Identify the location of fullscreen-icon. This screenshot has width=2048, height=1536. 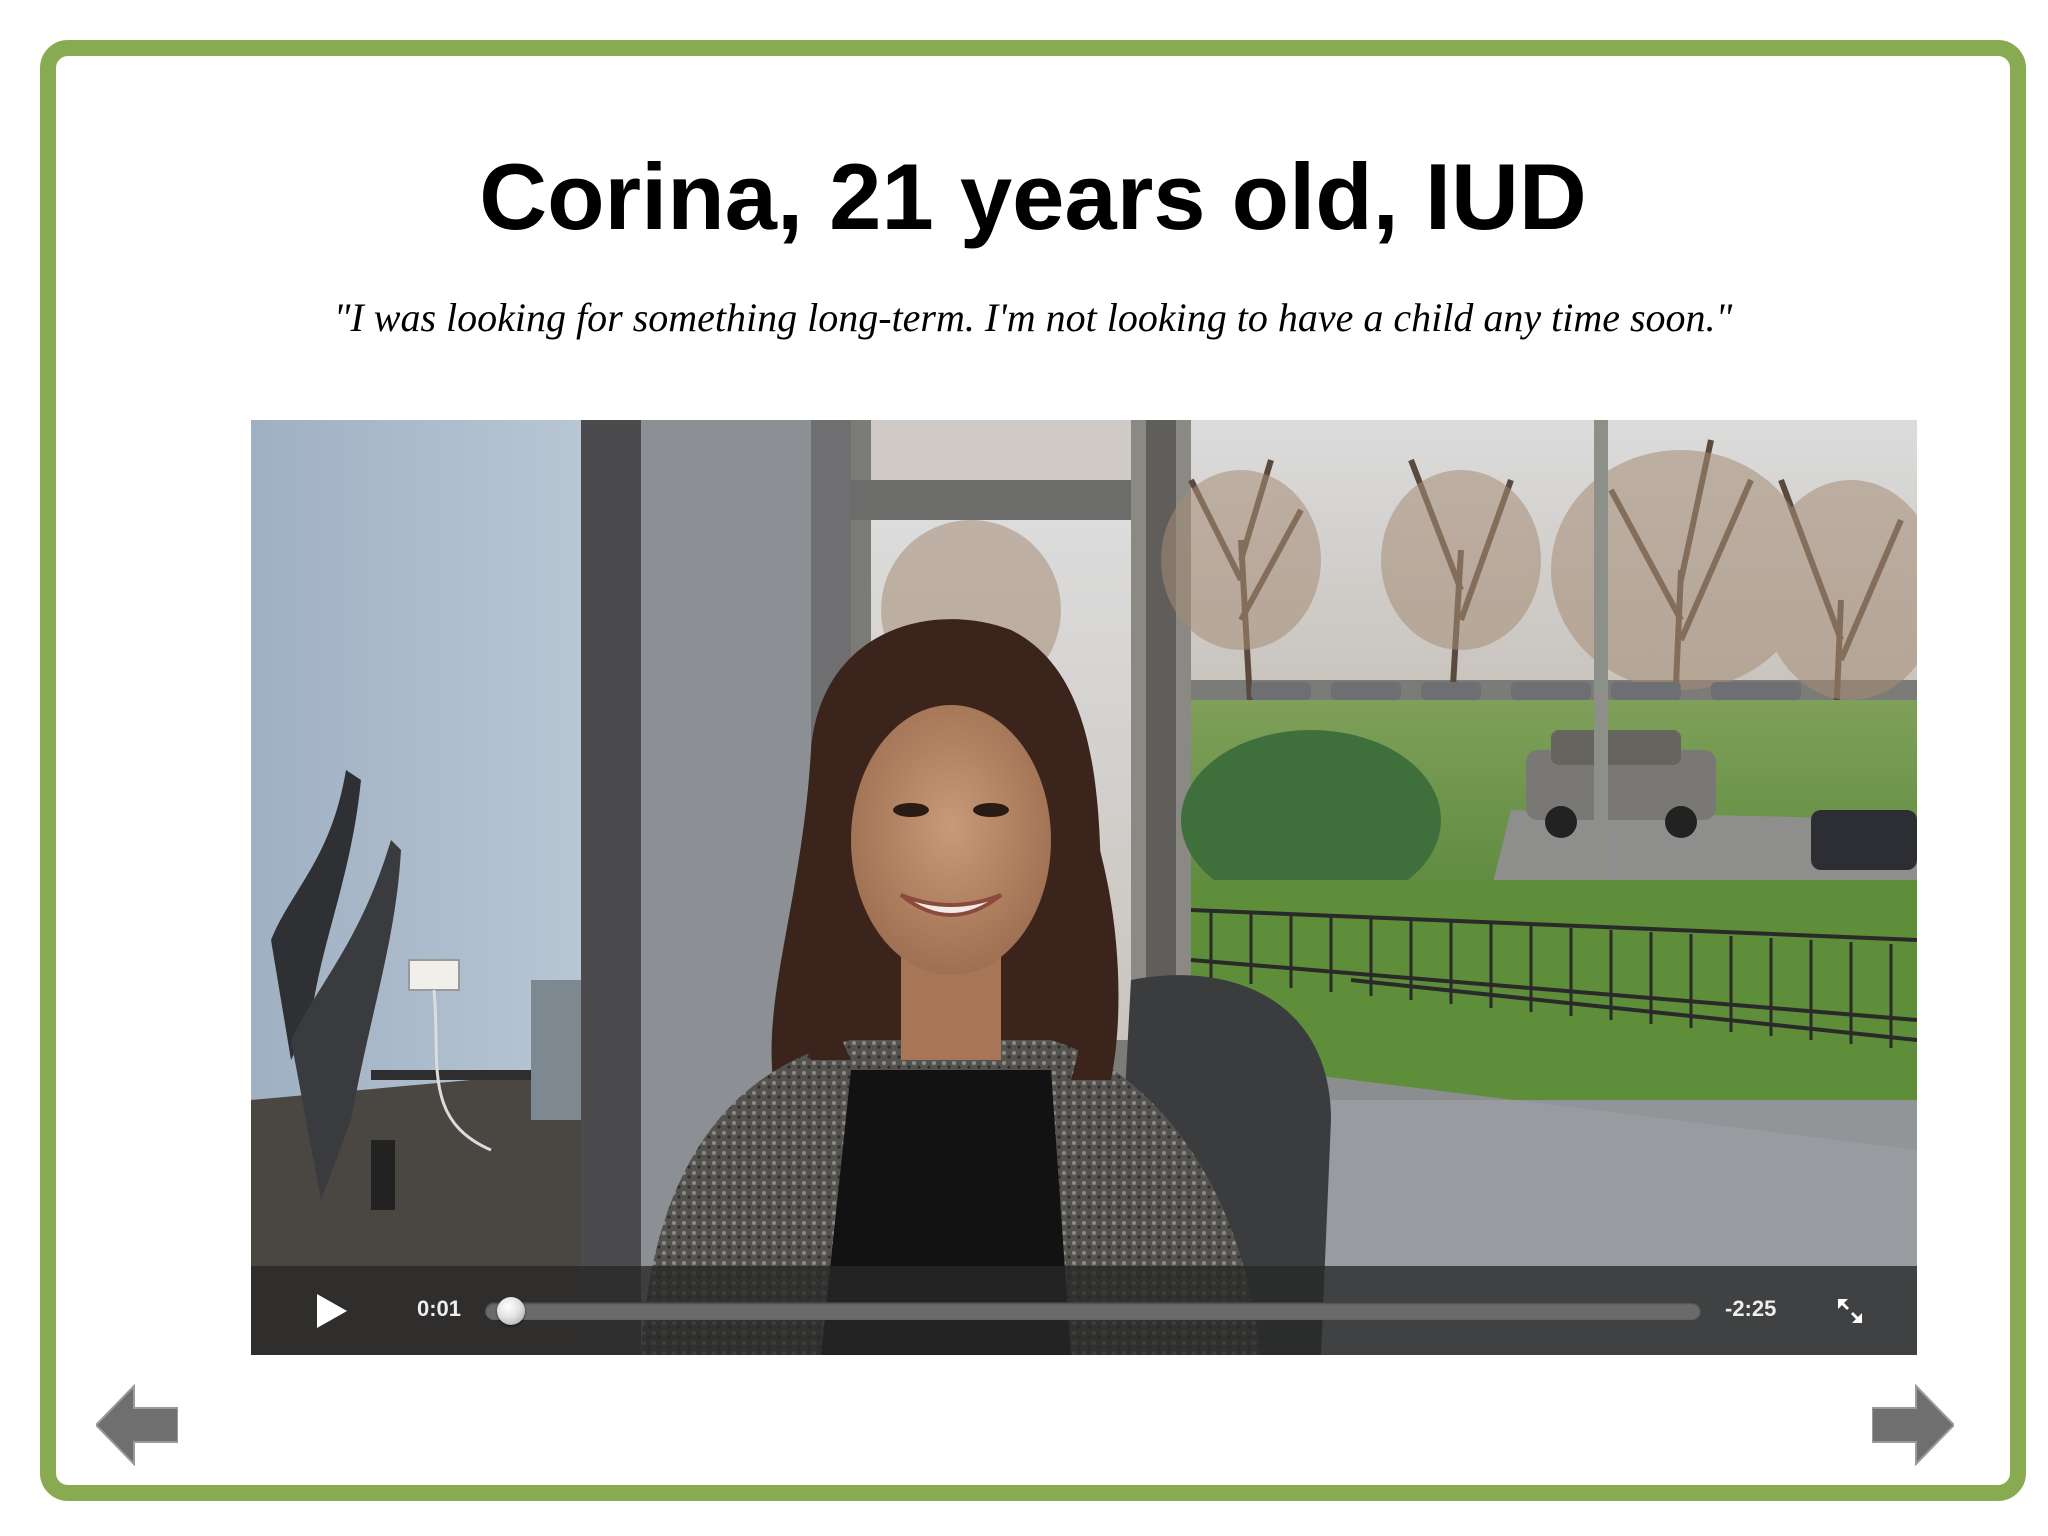
(1850, 1311).